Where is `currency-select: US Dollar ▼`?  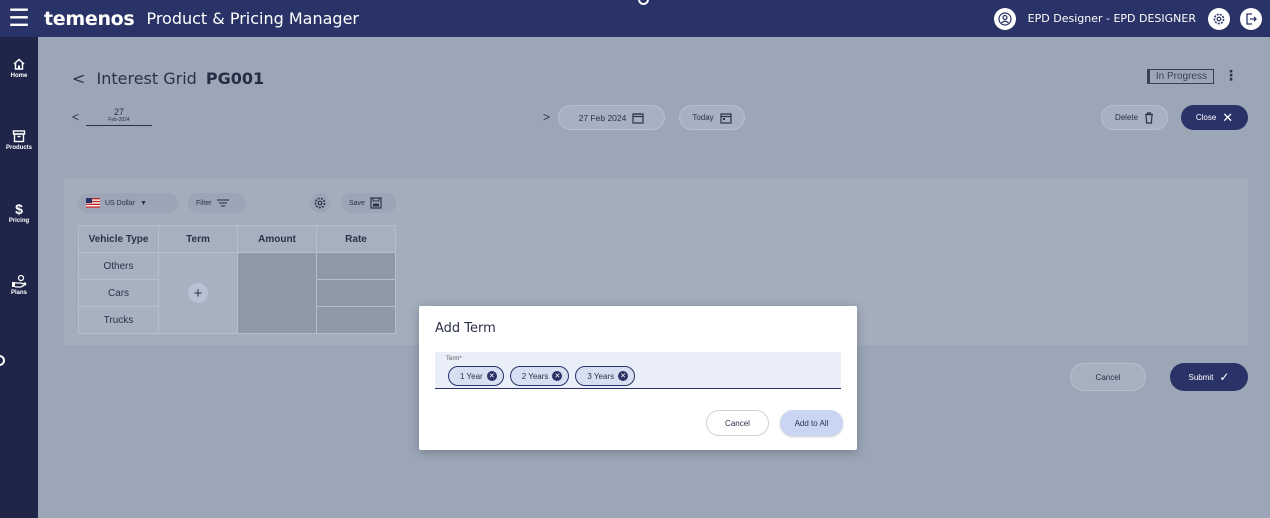 currency-select: US Dollar ▼ is located at coordinates (128, 203).